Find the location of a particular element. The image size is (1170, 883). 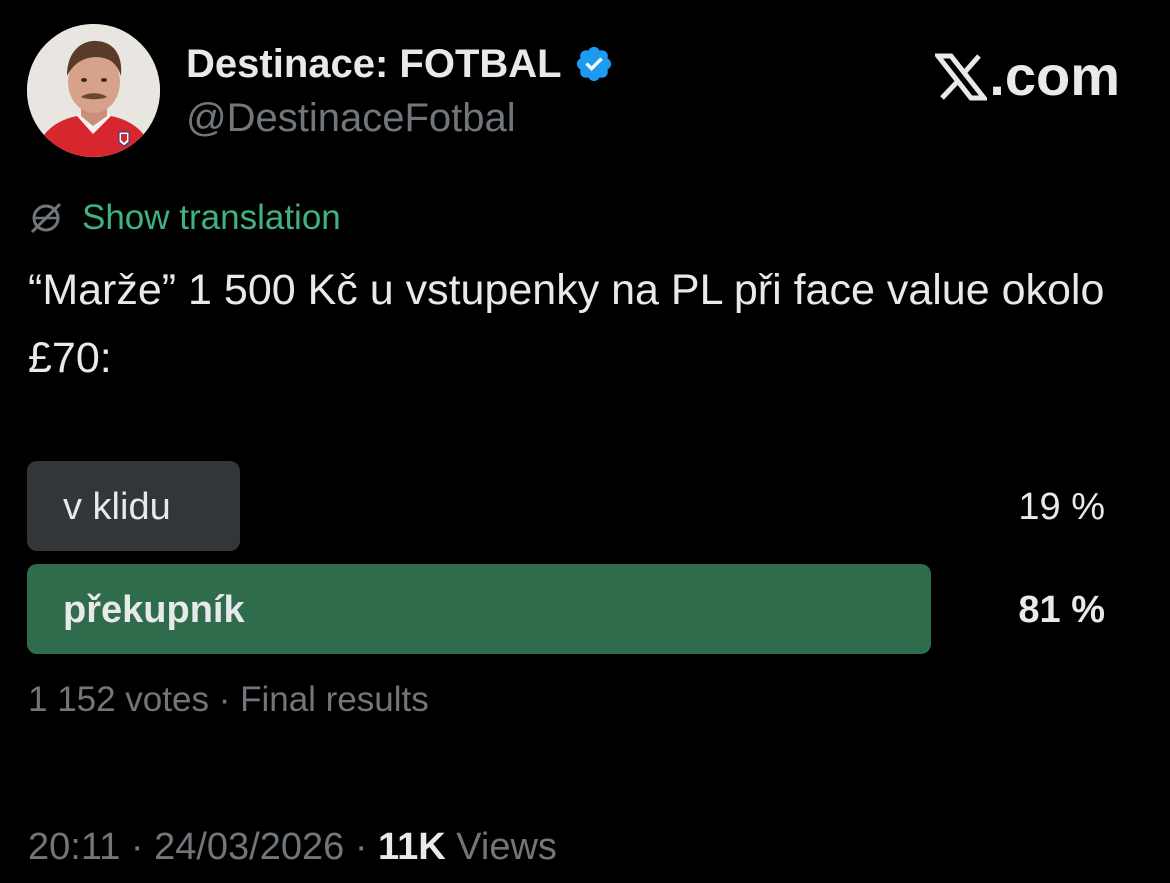

poll-option-label: v klidu is located at coordinates (117, 507).